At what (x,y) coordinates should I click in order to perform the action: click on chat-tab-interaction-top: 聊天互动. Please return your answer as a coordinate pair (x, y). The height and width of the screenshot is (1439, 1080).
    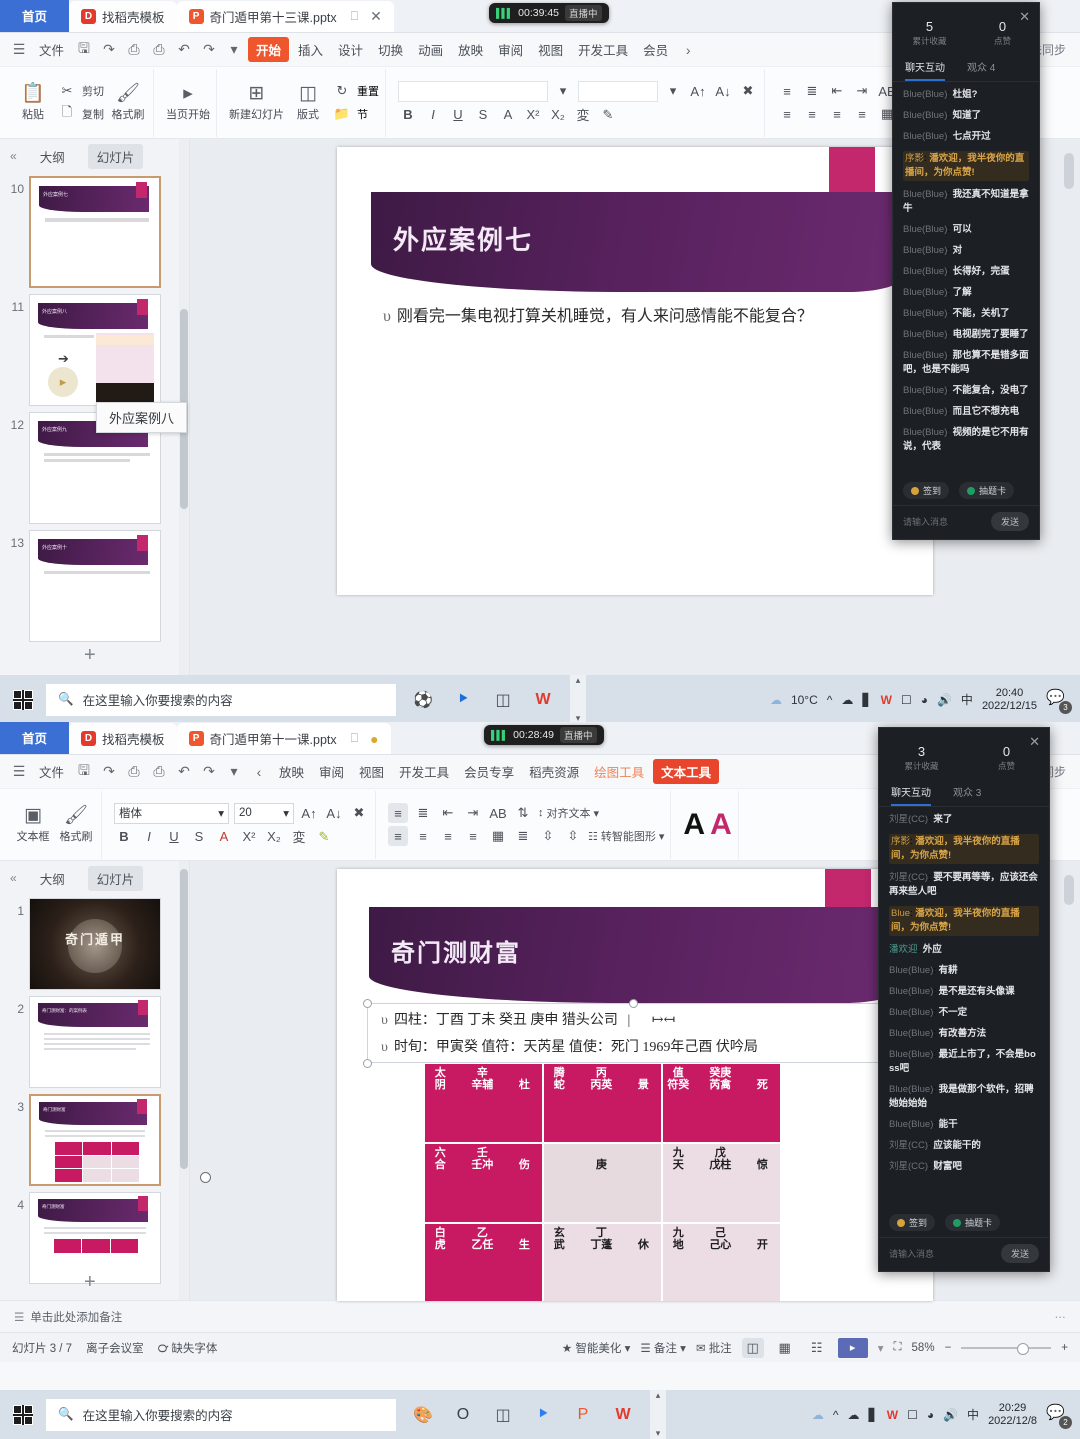
    Looking at the image, I should click on (925, 70).